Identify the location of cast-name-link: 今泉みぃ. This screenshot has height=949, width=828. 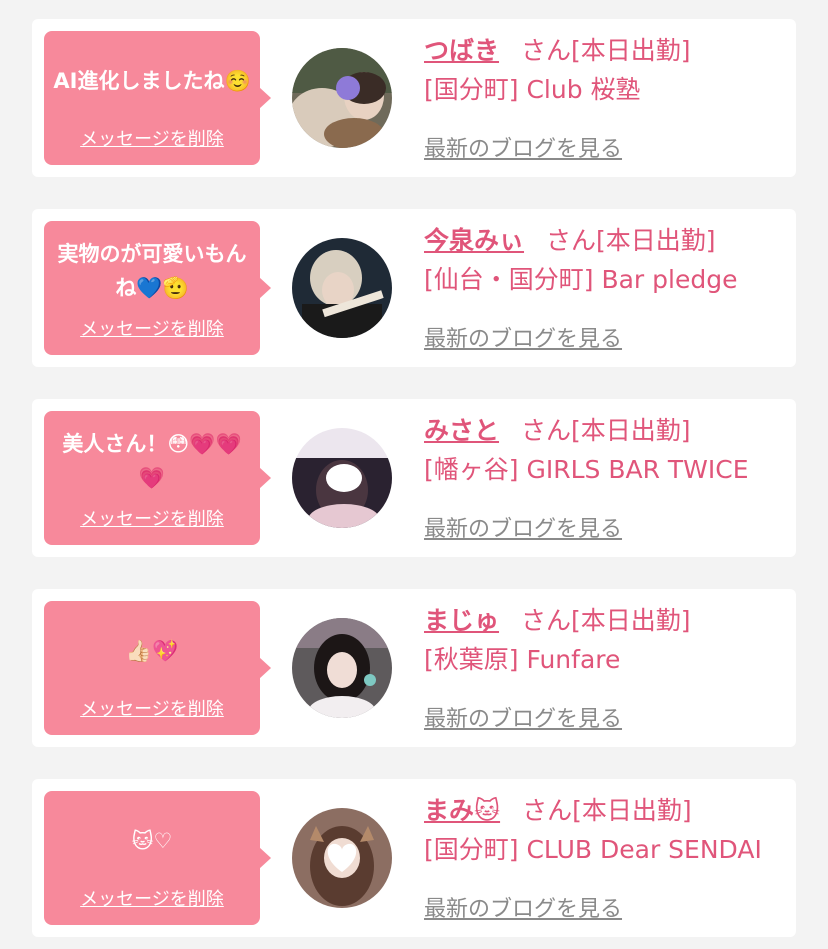
(474, 240).